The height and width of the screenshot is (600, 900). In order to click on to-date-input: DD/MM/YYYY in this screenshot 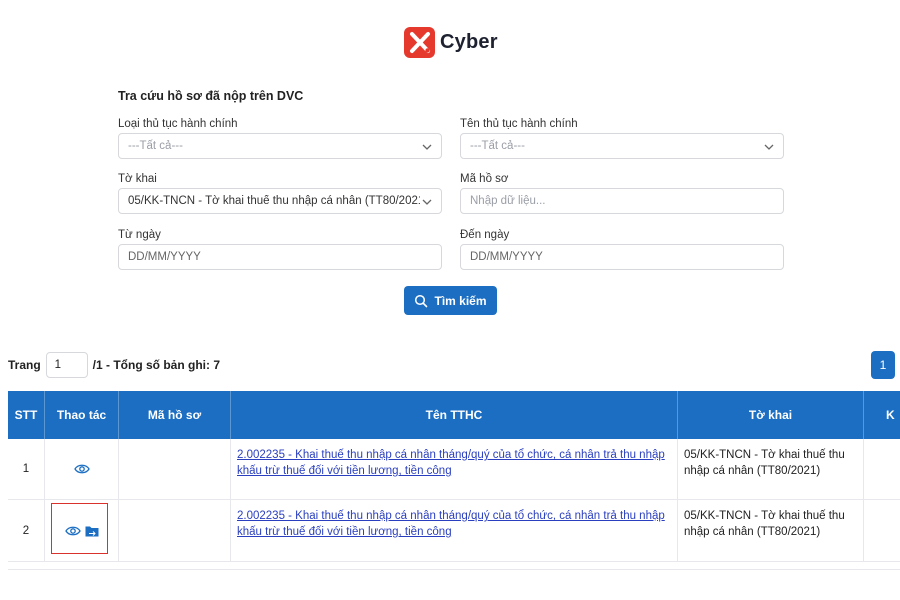, I will do `click(622, 257)`.